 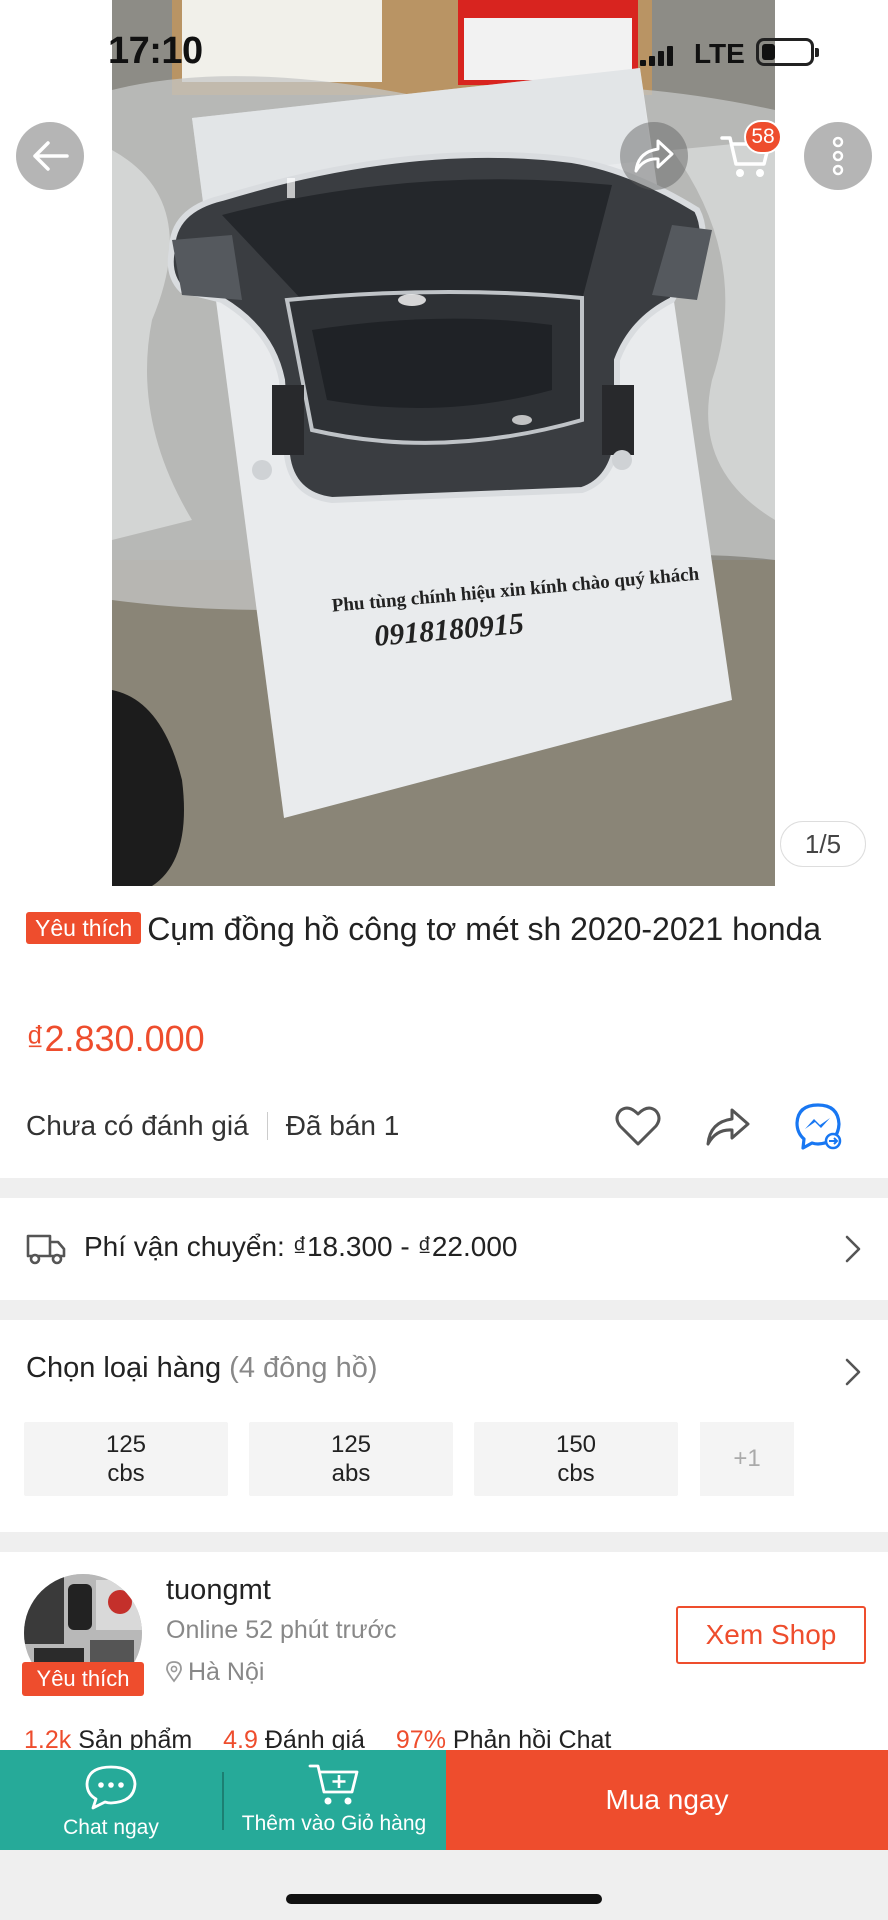 What do you see at coordinates (342, 1125) in the screenshot?
I see `sold-count: Đã bán 1` at bounding box center [342, 1125].